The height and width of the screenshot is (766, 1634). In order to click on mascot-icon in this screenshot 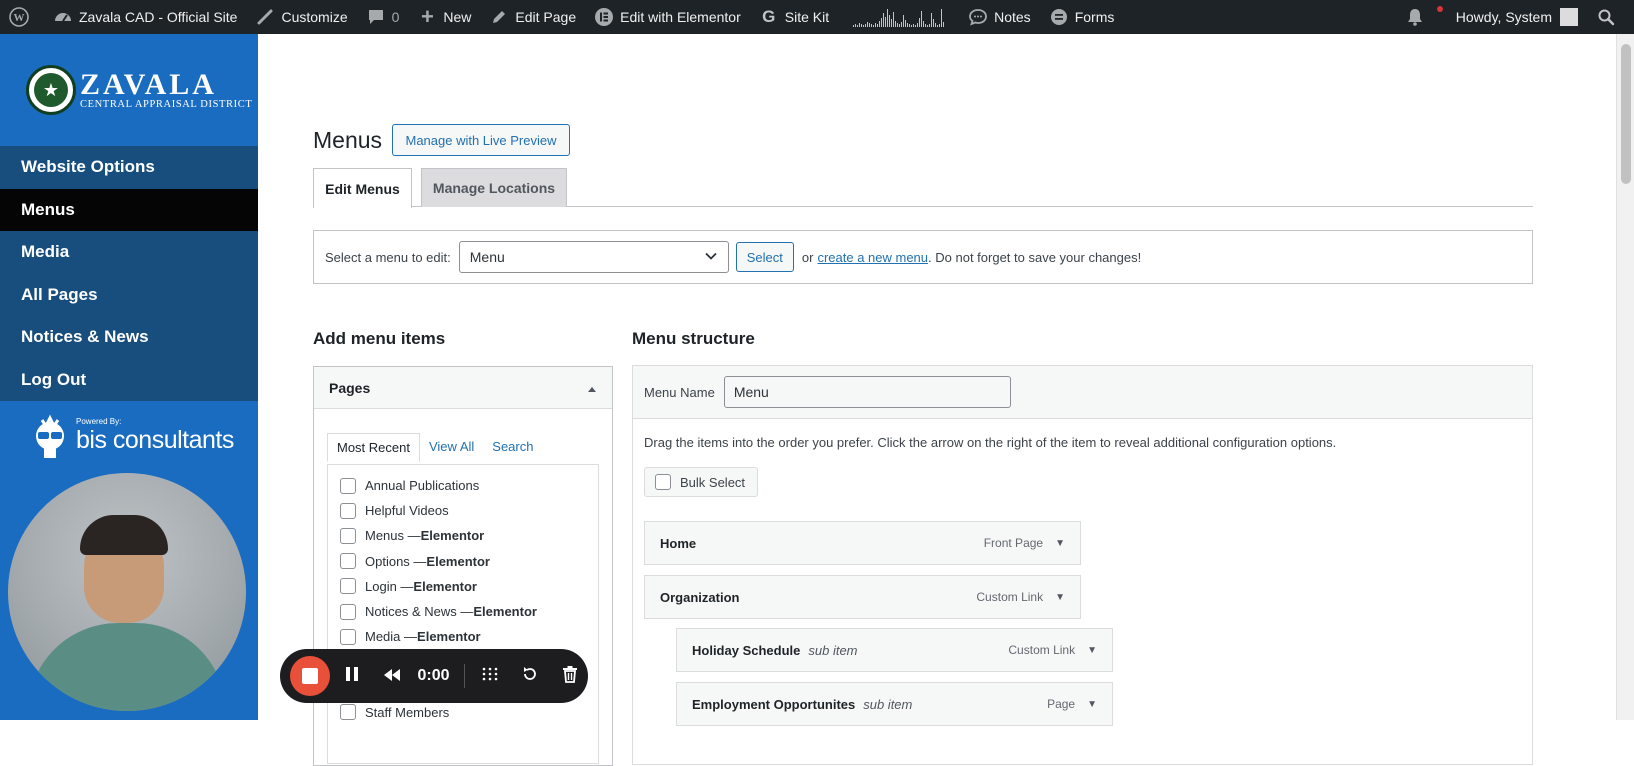, I will do `click(50, 436)`.